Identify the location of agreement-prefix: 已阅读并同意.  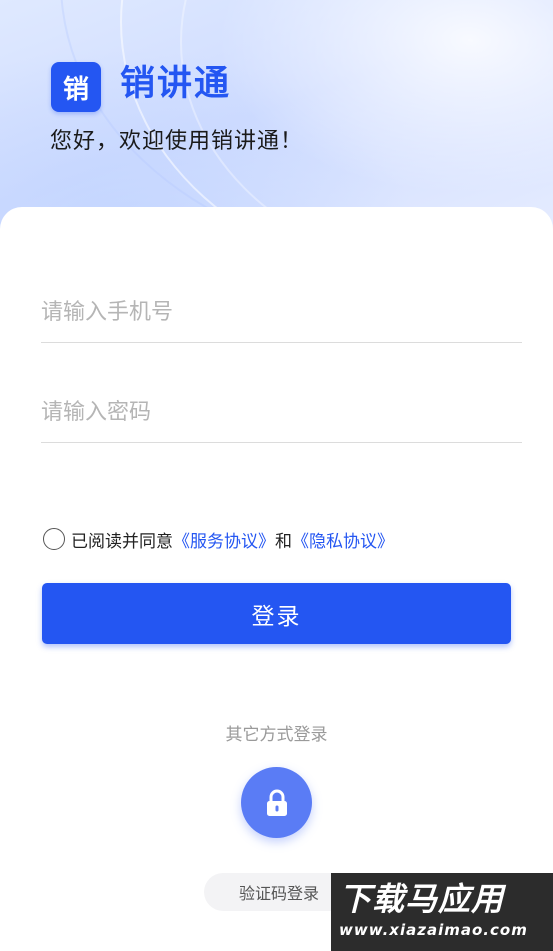
(122, 541).